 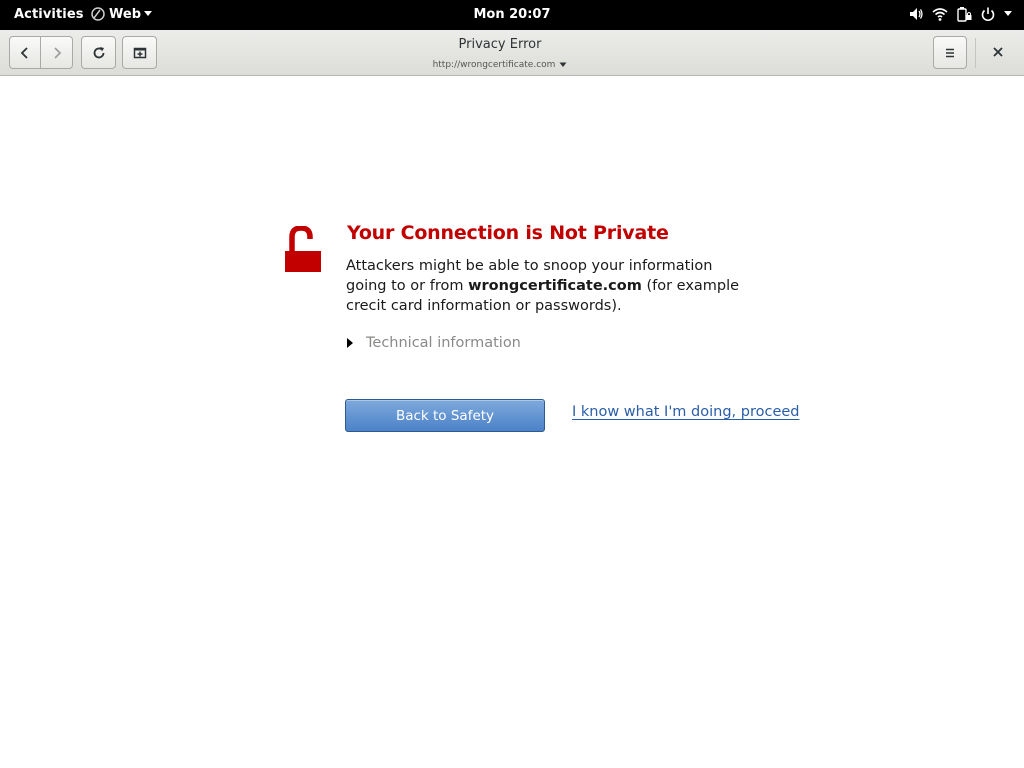 What do you see at coordinates (555, 286) in the screenshot?
I see `error-hostname: wrongcertificate.com` at bounding box center [555, 286].